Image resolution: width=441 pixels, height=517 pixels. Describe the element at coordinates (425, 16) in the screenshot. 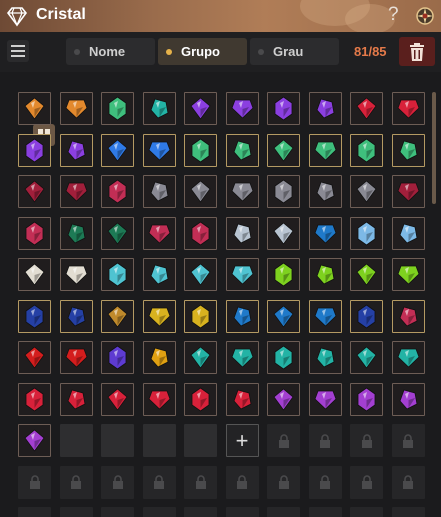

I see `gear-icon` at that location.